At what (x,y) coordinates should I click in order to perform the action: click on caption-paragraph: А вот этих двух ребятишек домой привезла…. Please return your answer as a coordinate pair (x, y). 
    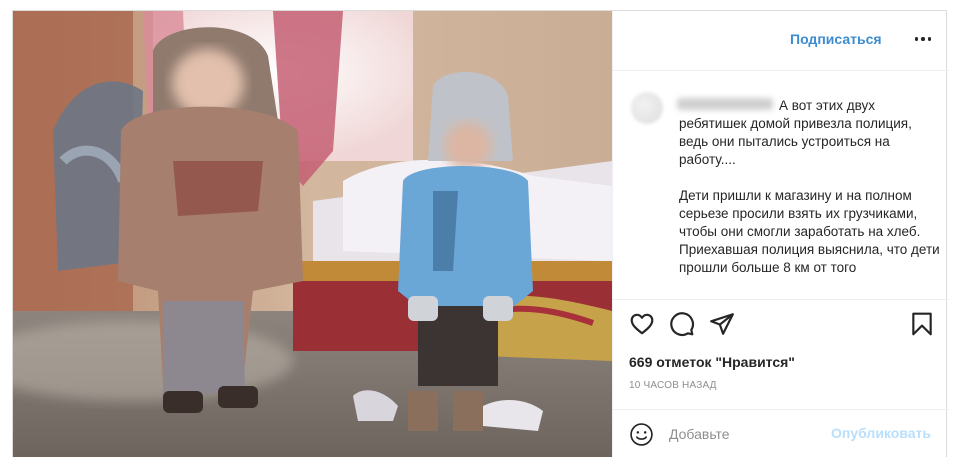
    Looking at the image, I should click on (795, 132).